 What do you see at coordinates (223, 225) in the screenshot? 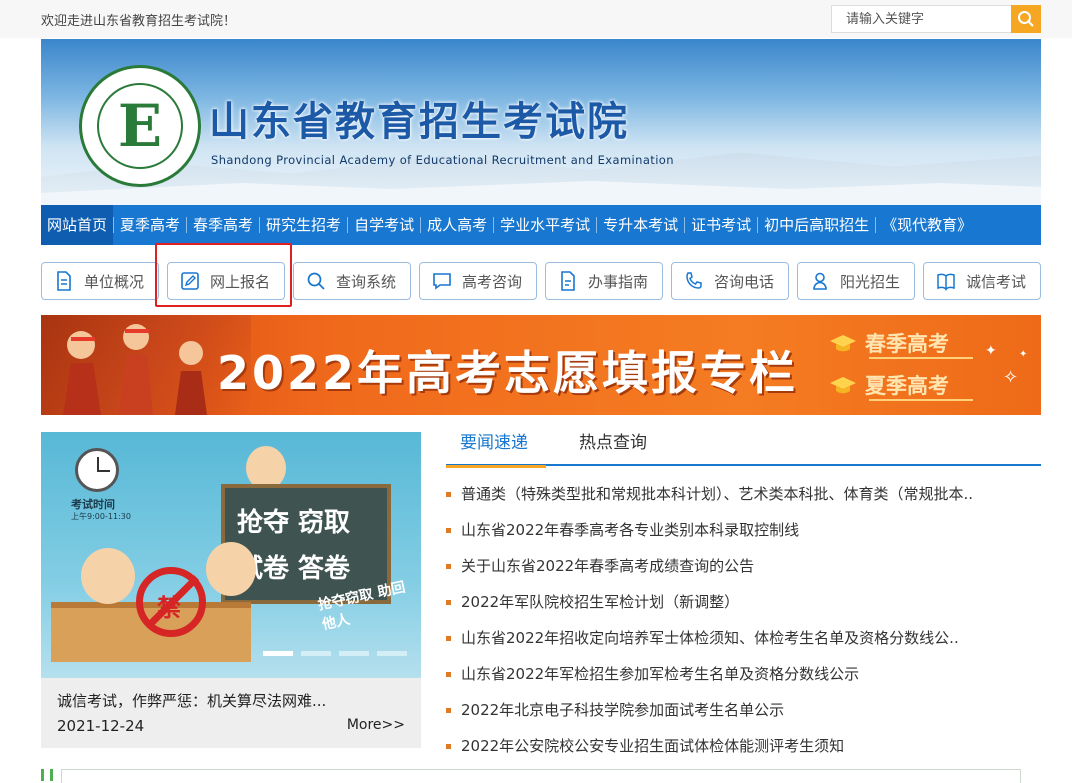
I see `nav-item-spring-gaokao: 春季高考` at bounding box center [223, 225].